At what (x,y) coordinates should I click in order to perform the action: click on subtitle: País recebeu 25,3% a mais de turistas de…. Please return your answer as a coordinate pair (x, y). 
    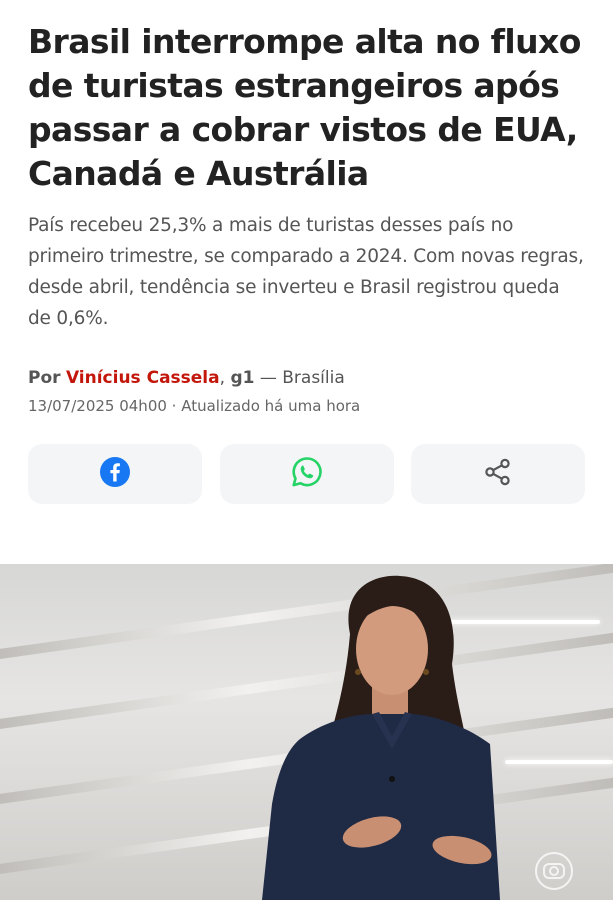
    Looking at the image, I should click on (306, 272).